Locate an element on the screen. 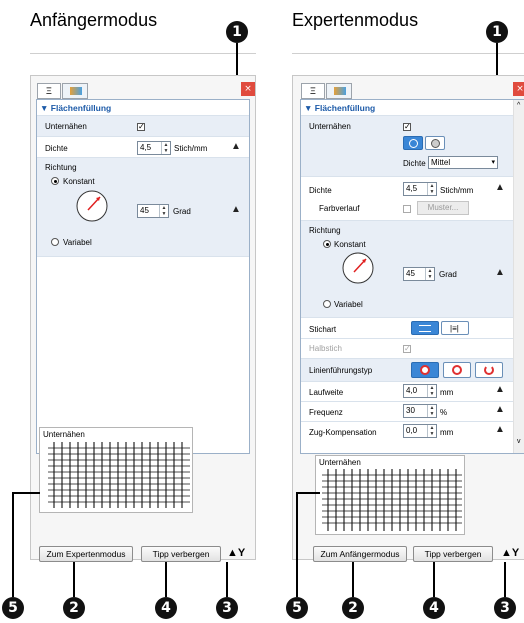 The width and height of the screenshot is (524, 623). laufweite-input: 4,0 ▲ ▼ is located at coordinates (420, 391).